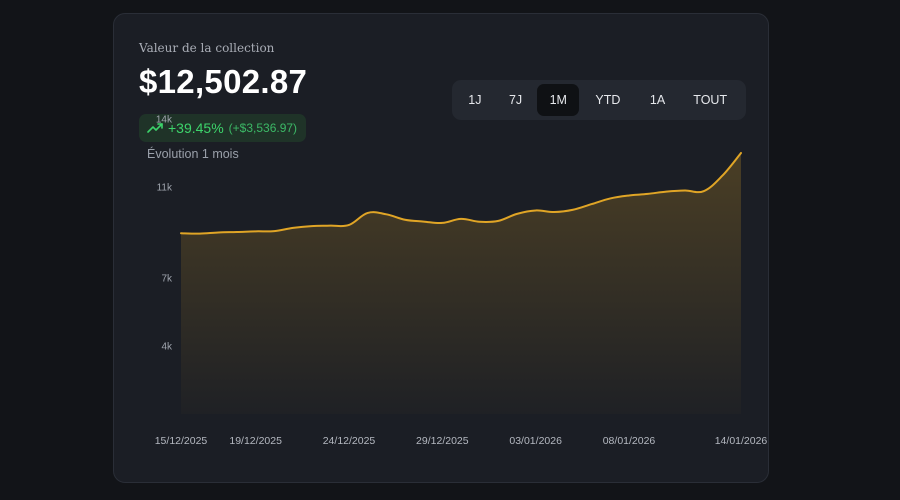 Image resolution: width=900 pixels, height=500 pixels. Describe the element at coordinates (442, 441) in the screenshot. I see `x-tick-label: 29/12/2025` at that location.